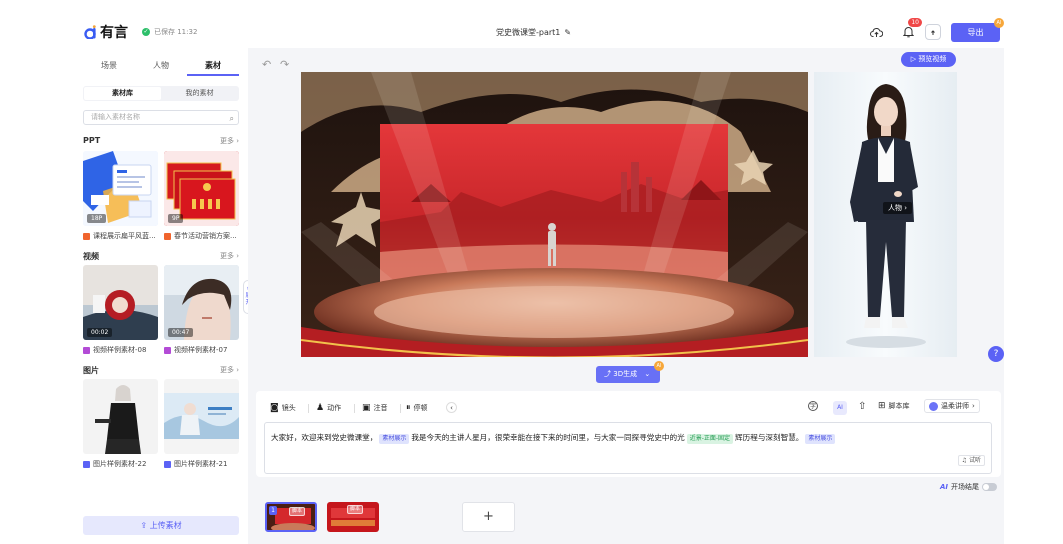 The width and height of the screenshot is (1063, 544). Describe the element at coordinates (417, 408) in the screenshot. I see `pause-tool-button: ⏸ 停顿` at that location.